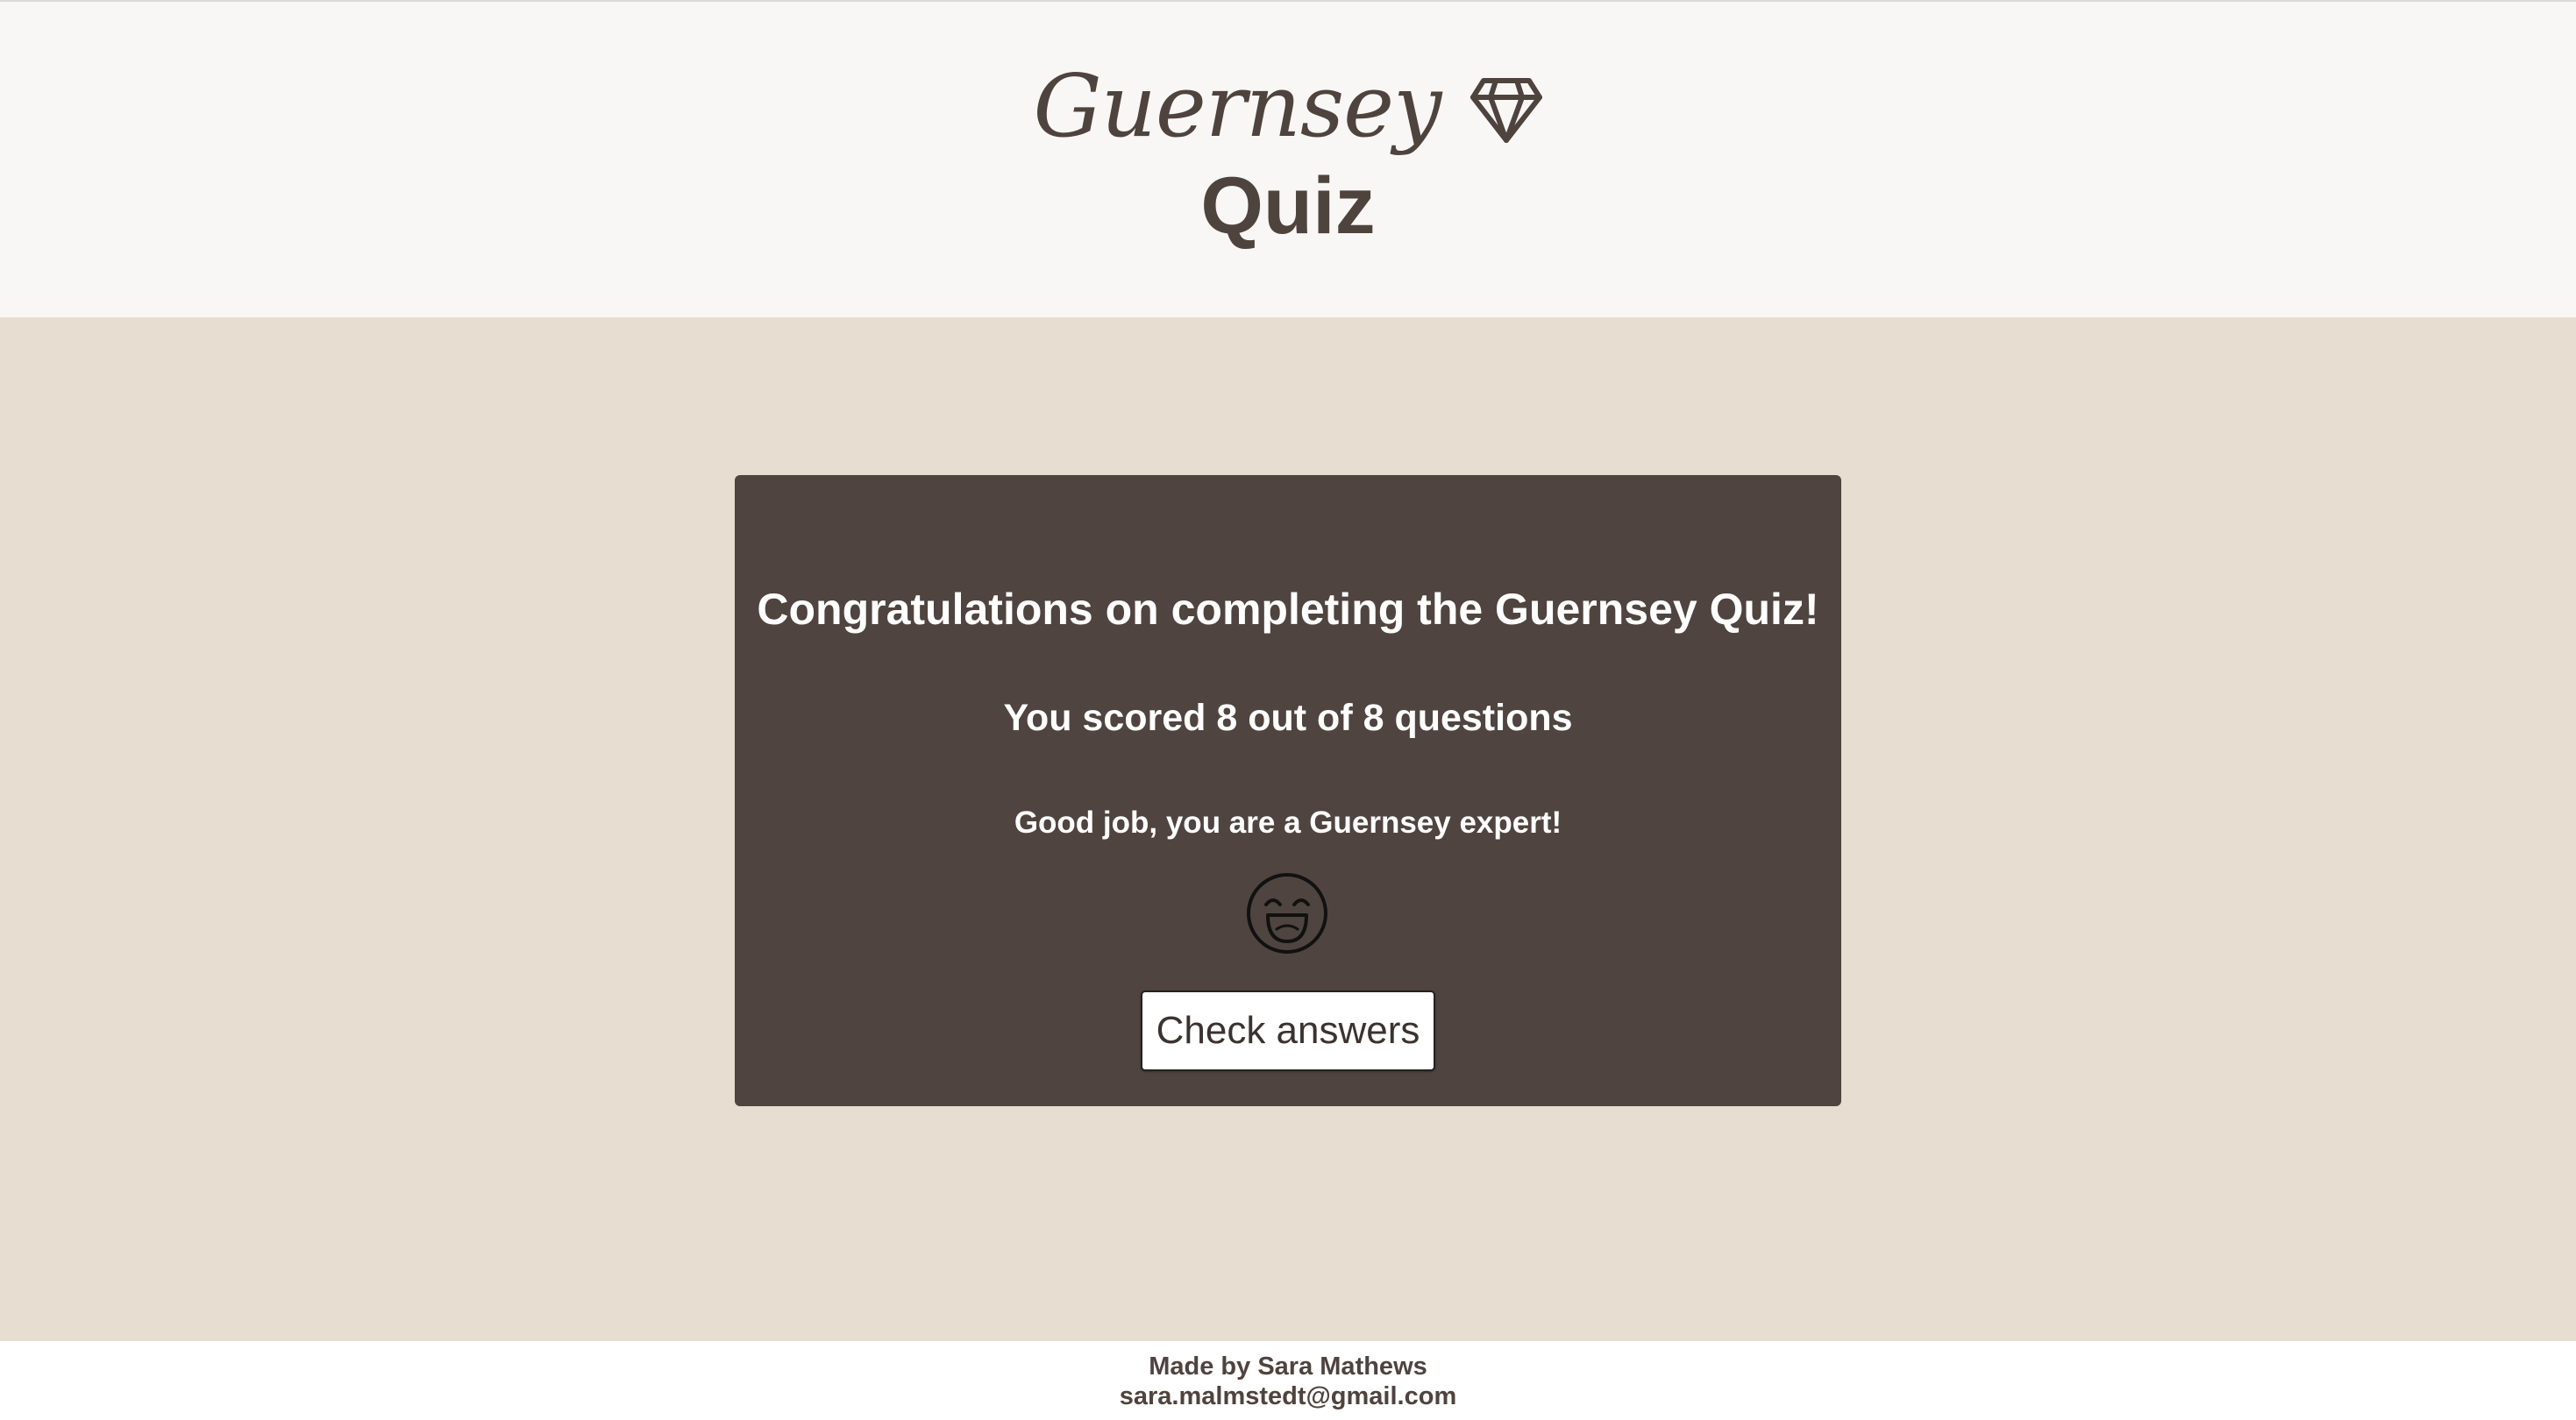 The height and width of the screenshot is (1420, 2576). I want to click on footer-author: Made by Sara Mathews, so click(1288, 1367).